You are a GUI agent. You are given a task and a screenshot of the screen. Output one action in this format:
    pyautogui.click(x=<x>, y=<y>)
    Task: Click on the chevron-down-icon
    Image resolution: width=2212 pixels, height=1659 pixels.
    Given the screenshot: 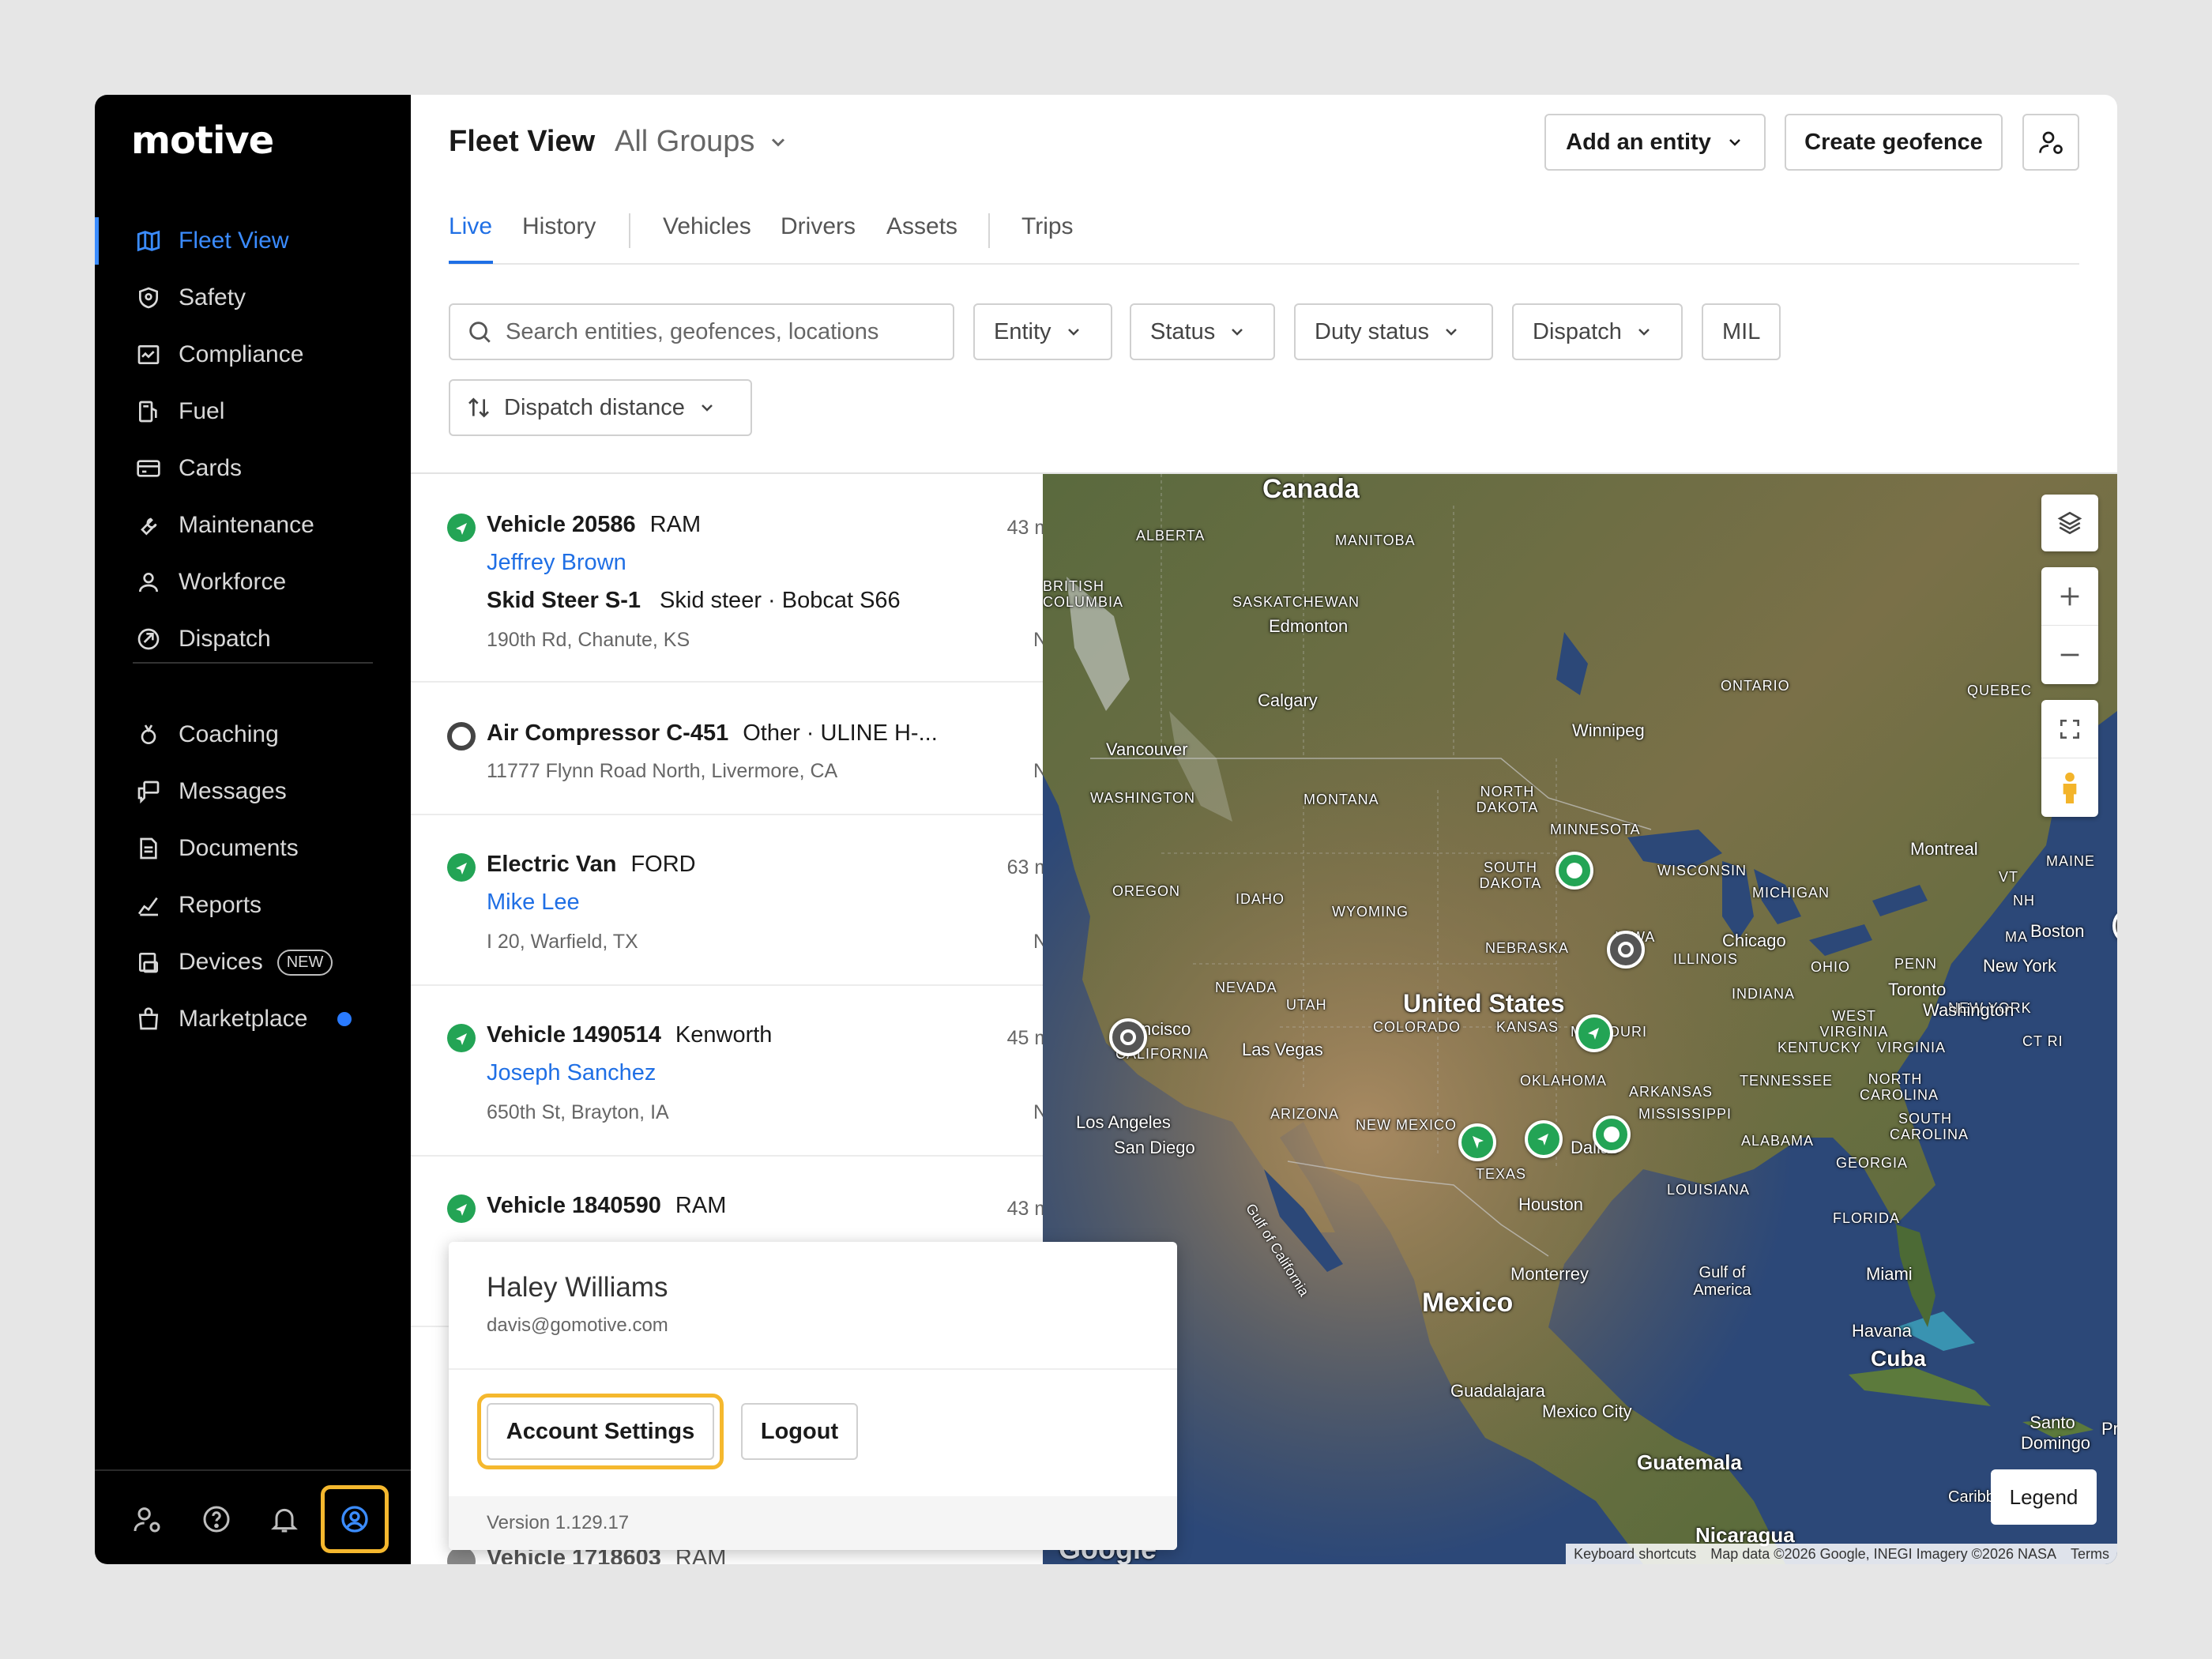 What is the action you would take?
    pyautogui.click(x=1451, y=333)
    